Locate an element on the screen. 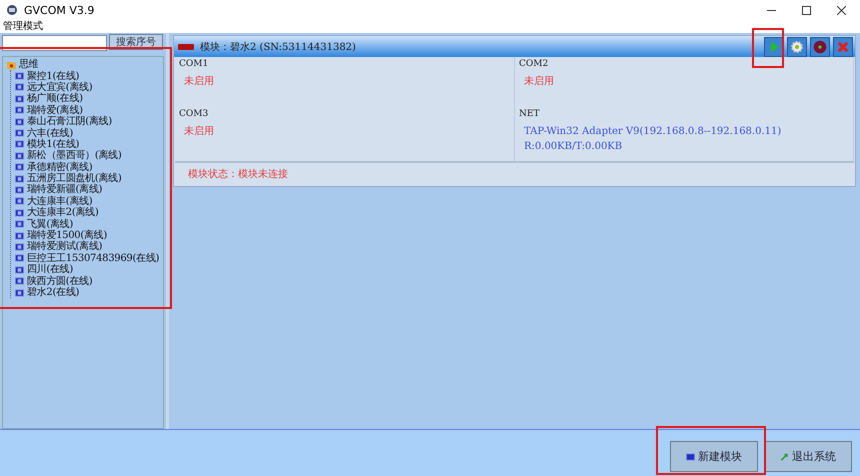 The image size is (860, 476). port-name: NET is located at coordinates (529, 114).